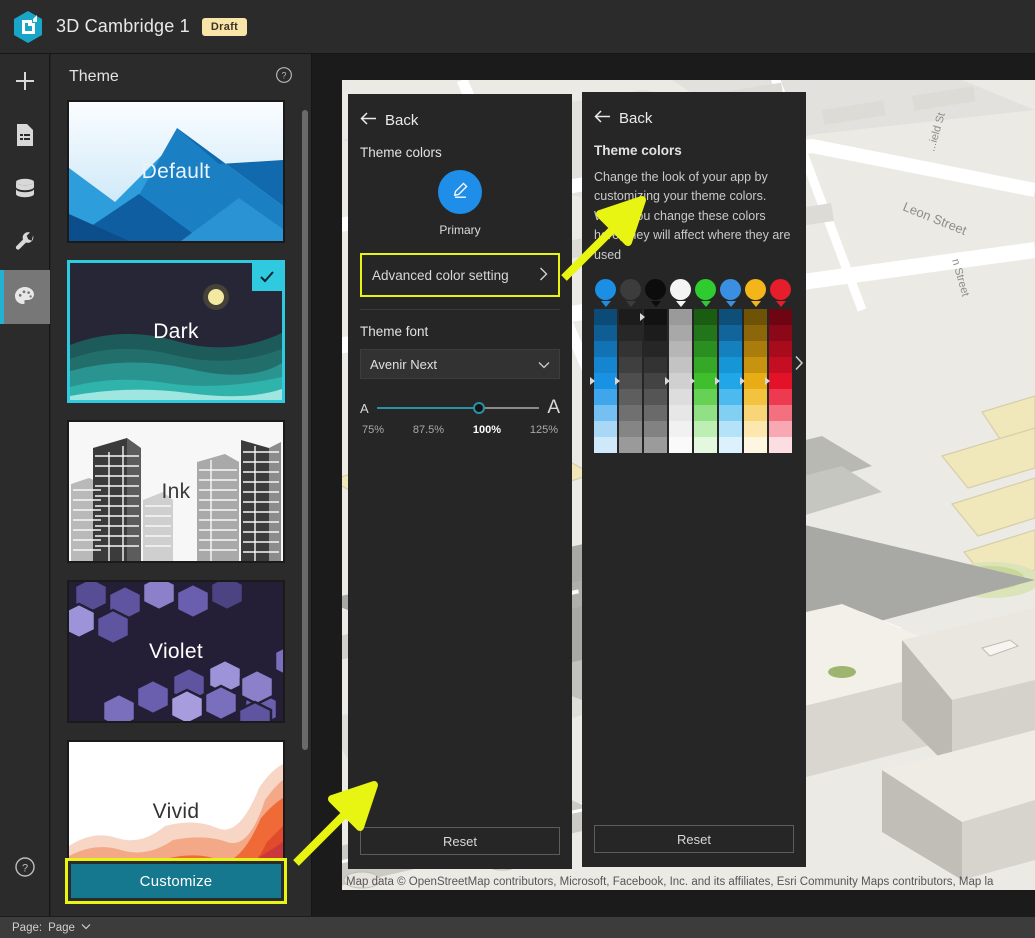 The image size is (1035, 938). I want to click on slider-thumb, so click(479, 408).